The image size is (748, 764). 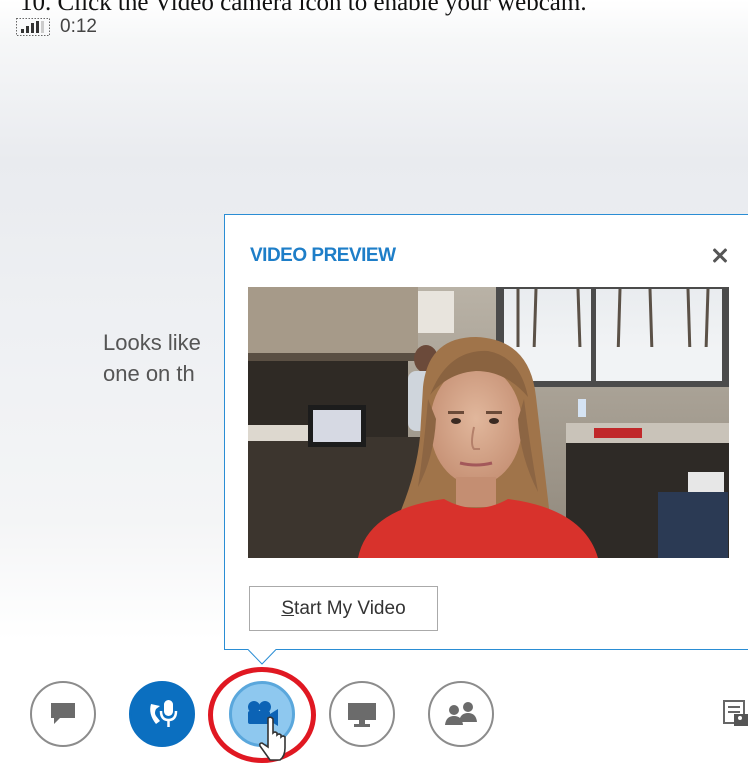 I want to click on video-preview-title: VIDEO PREVIEW, so click(x=323, y=255).